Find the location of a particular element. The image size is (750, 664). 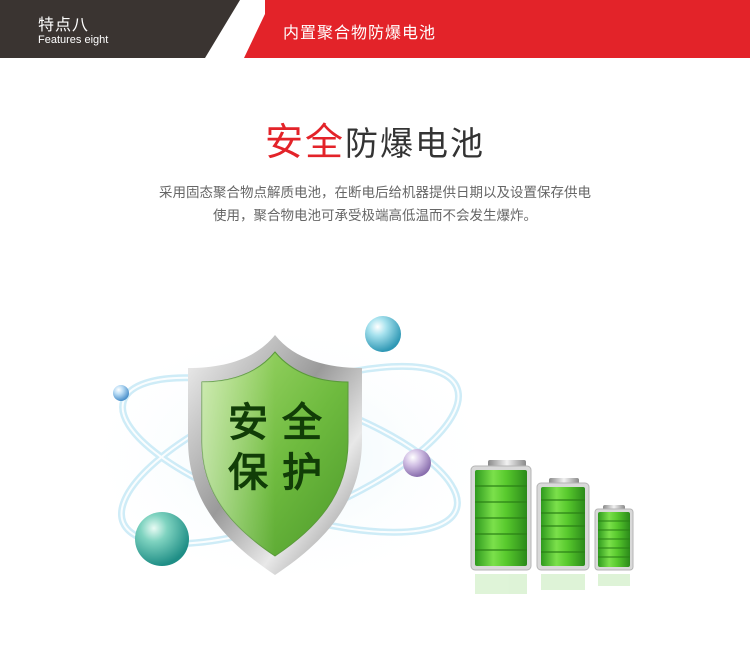

battery-icon-small is located at coordinates (614, 538).